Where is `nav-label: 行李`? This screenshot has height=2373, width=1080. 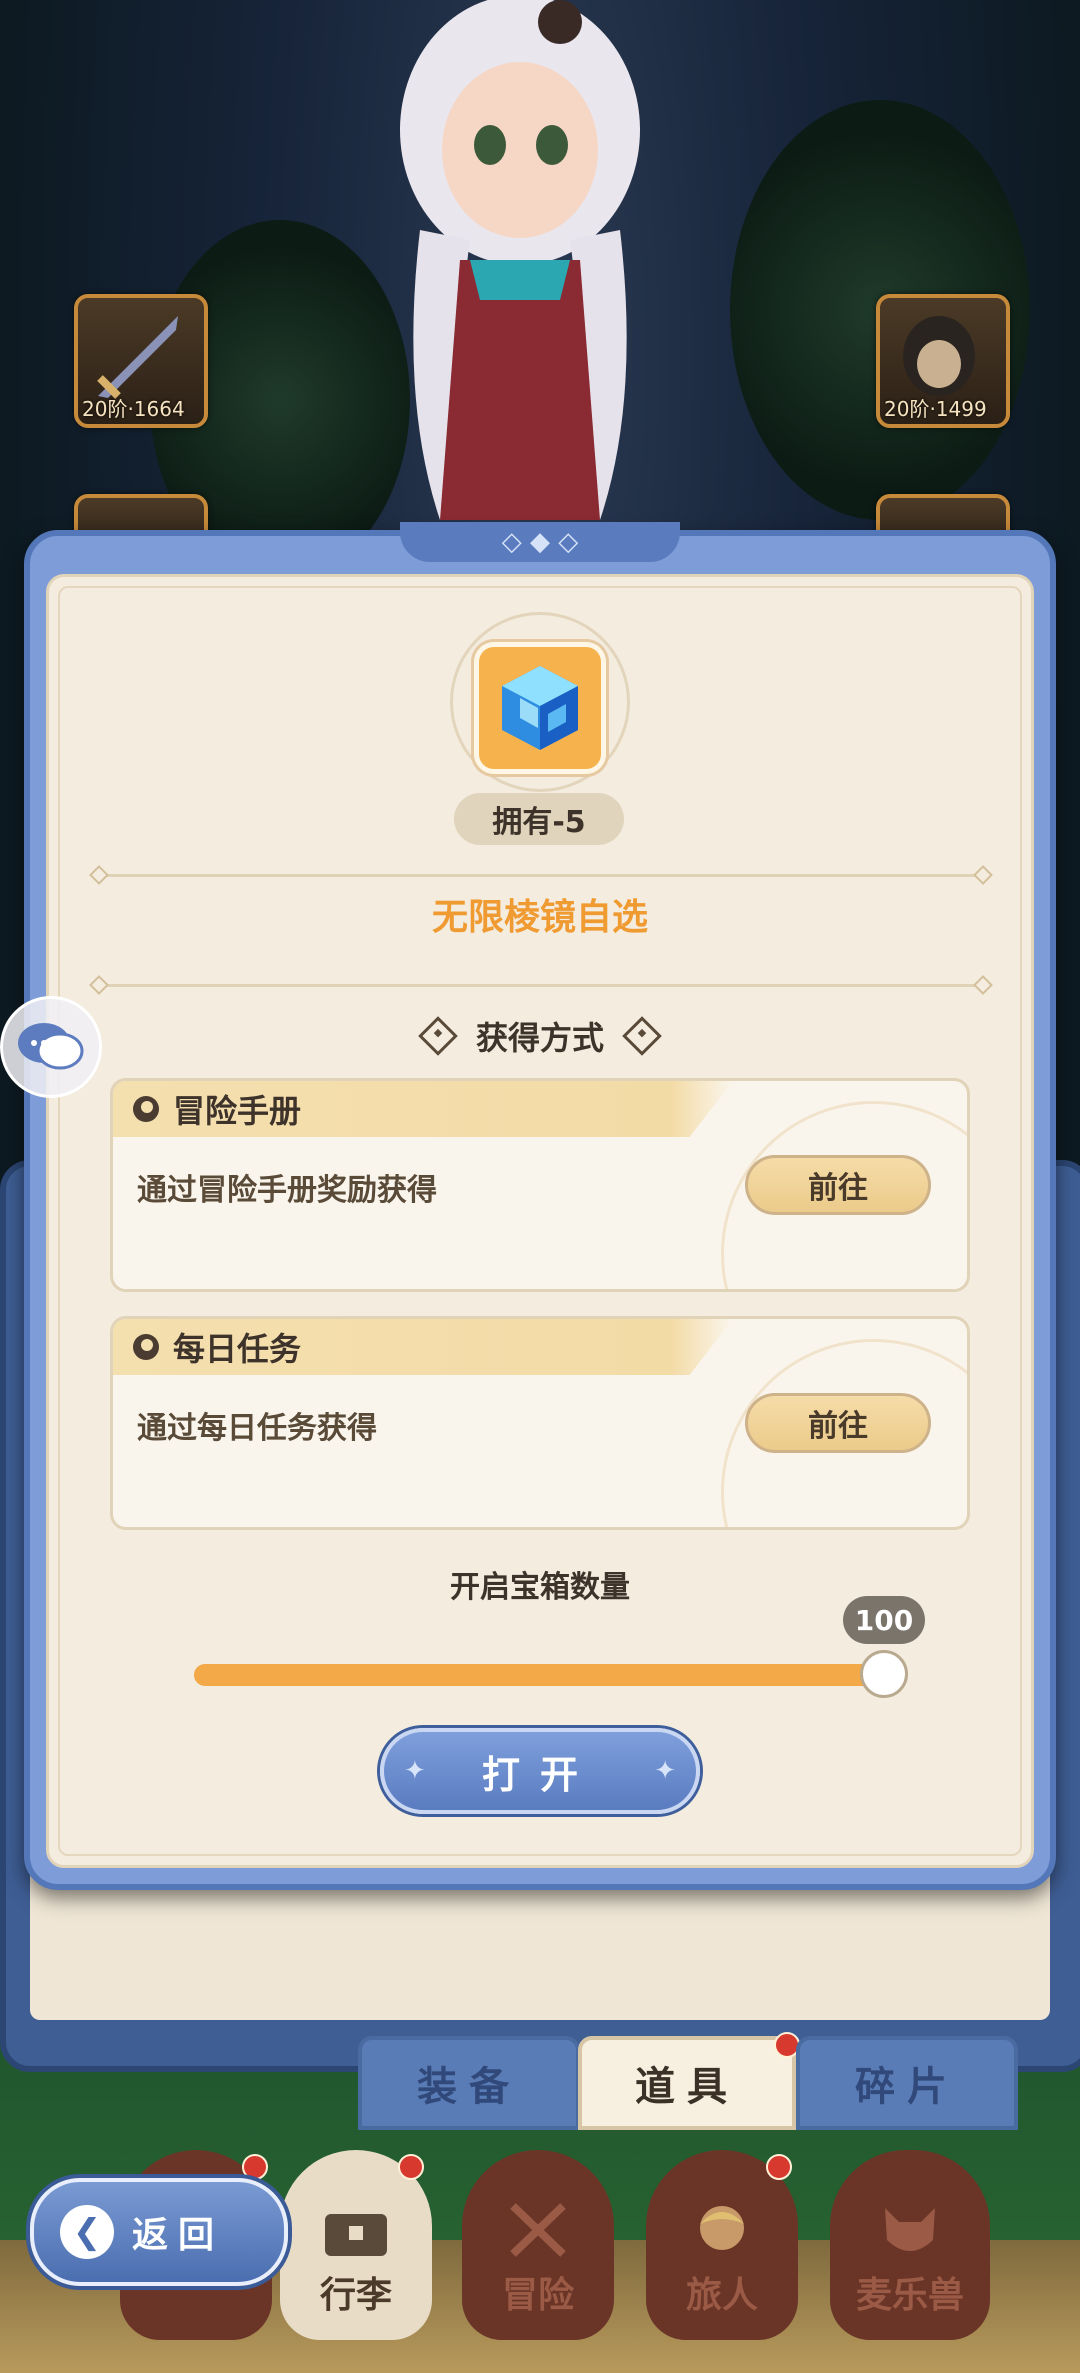 nav-label: 行李 is located at coordinates (355, 2295).